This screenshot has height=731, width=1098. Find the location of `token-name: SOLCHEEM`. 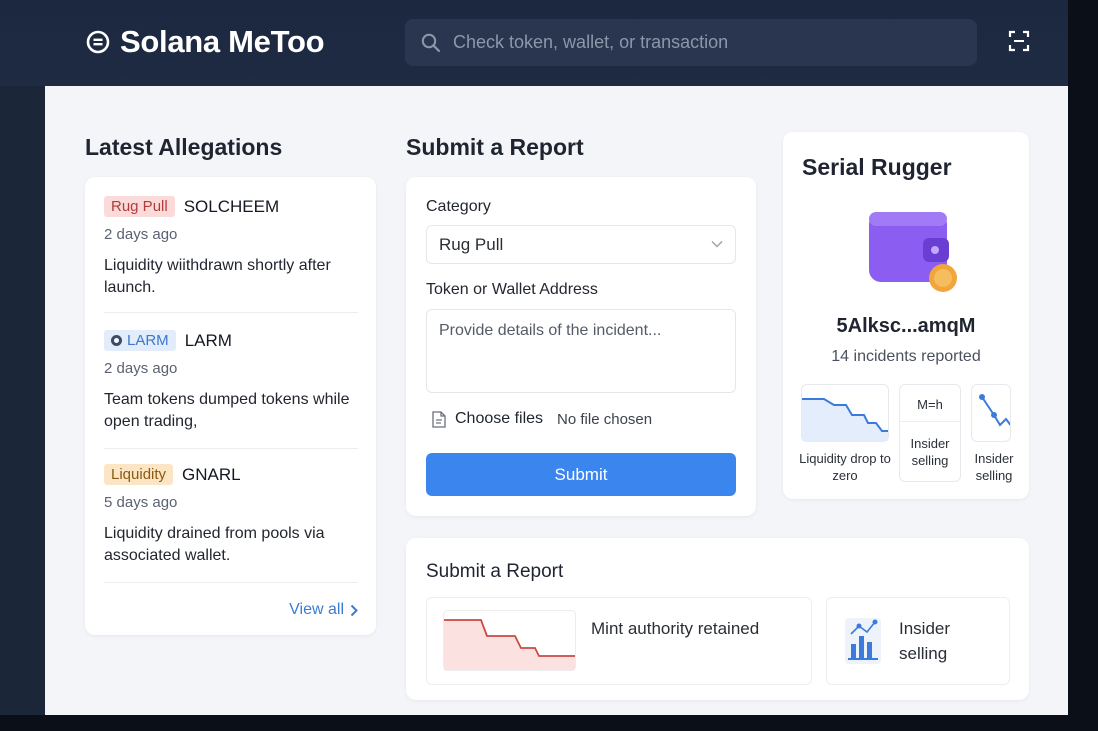

token-name: SOLCHEEM is located at coordinates (231, 206).